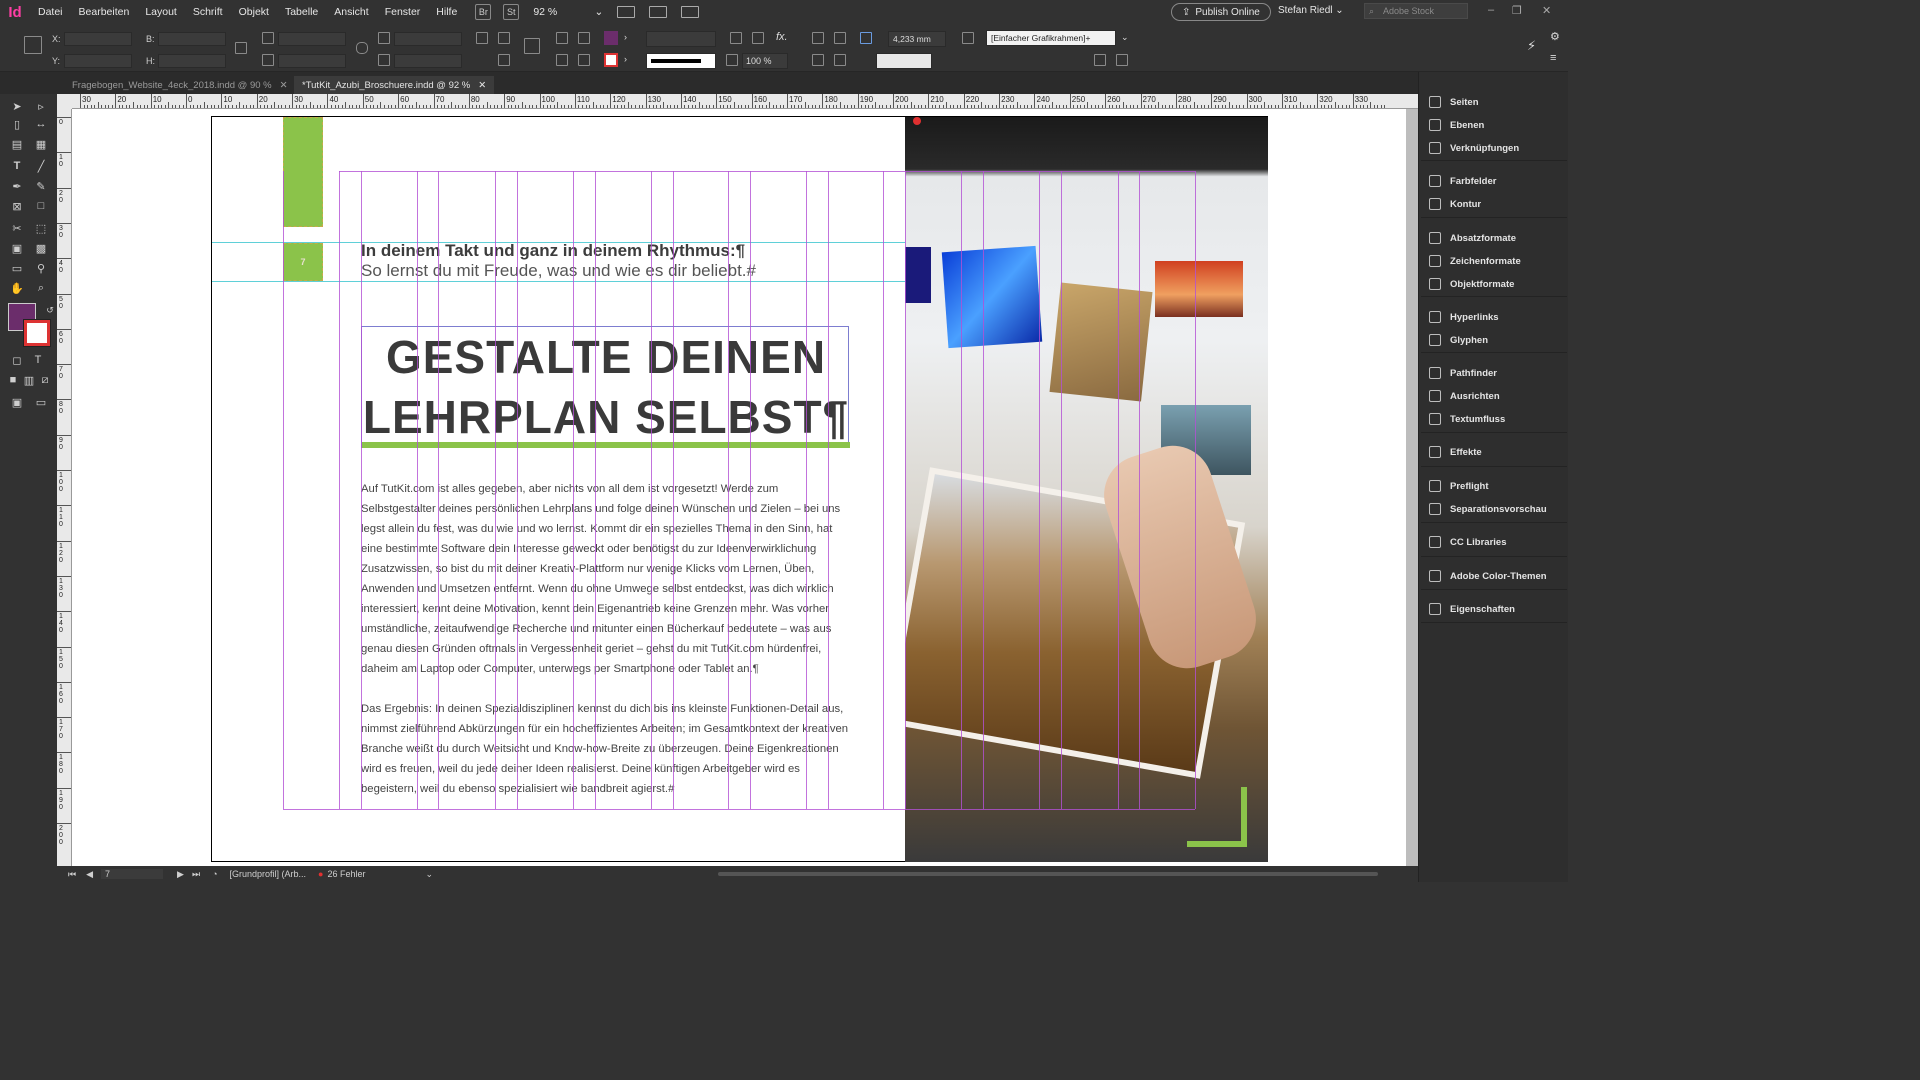  Describe the element at coordinates (301, 12) in the screenshot. I see `menu-tabelle: Tabelle` at that location.